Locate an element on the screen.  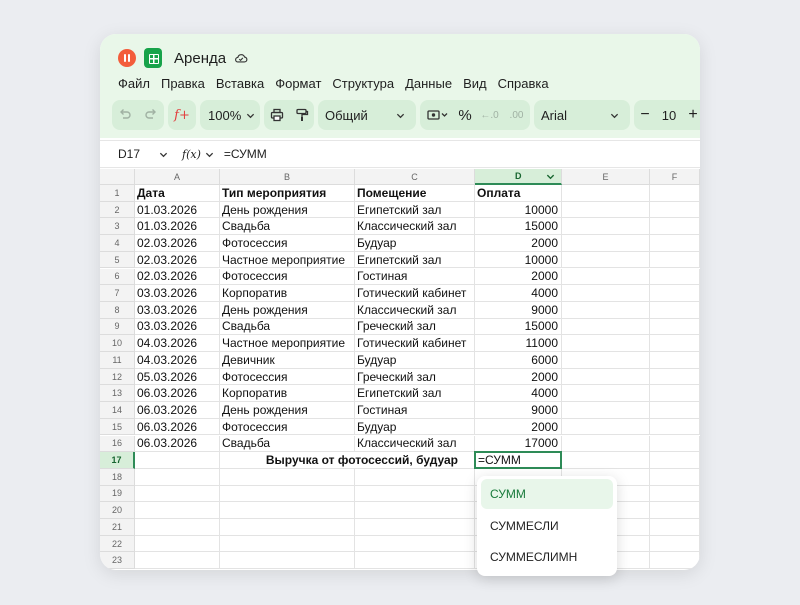
menu-item: Формат is located at coordinates (298, 83).